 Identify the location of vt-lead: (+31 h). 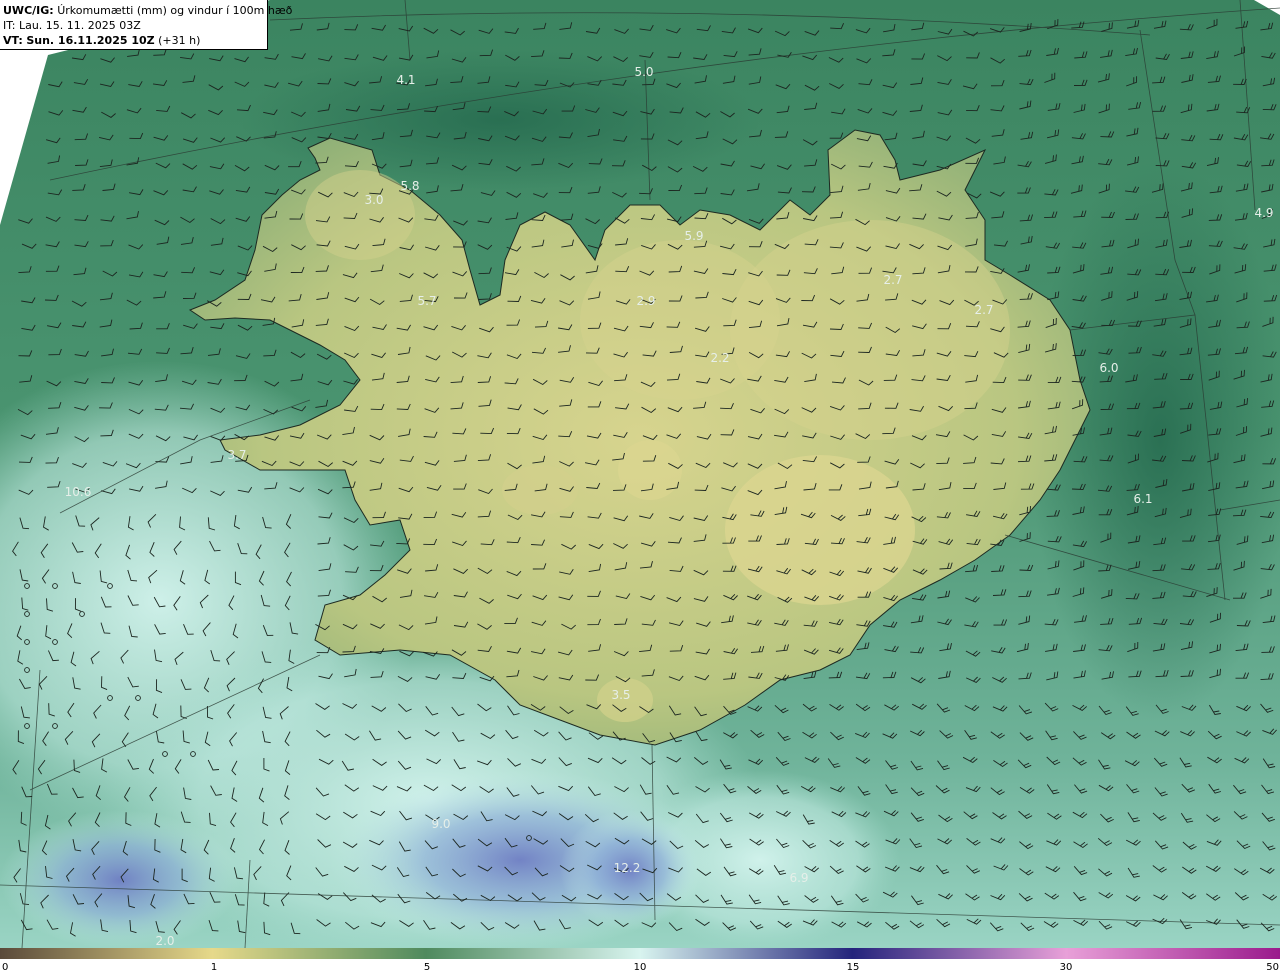
(179, 40).